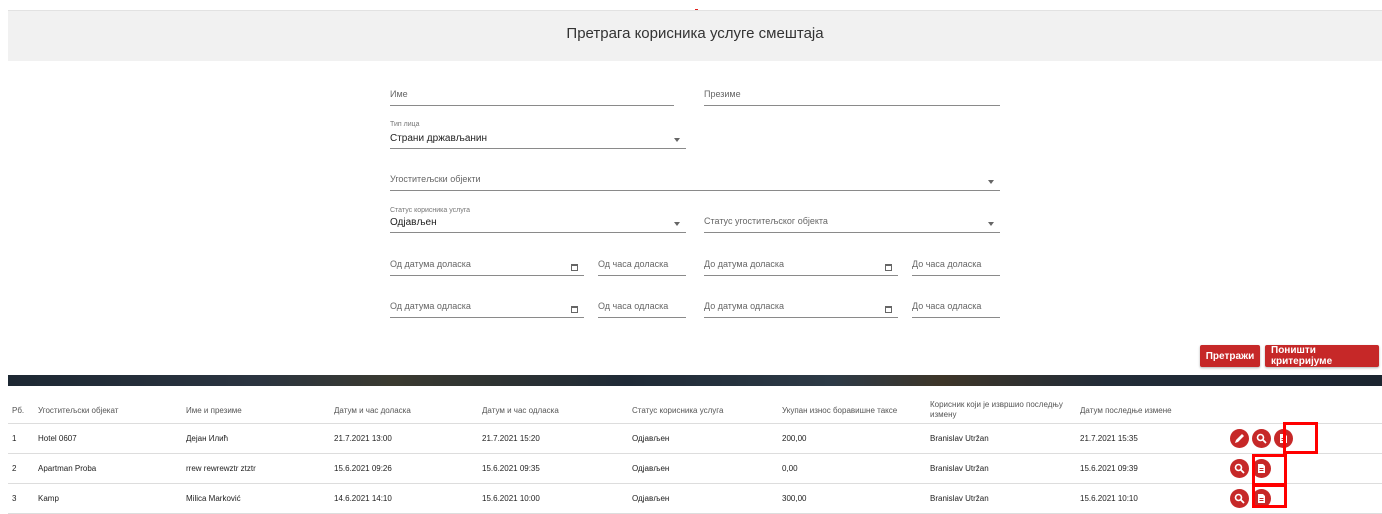  Describe the element at coordinates (553, 498) in the screenshot. I see `cell-departure: 15.6.2021 10:00` at that location.